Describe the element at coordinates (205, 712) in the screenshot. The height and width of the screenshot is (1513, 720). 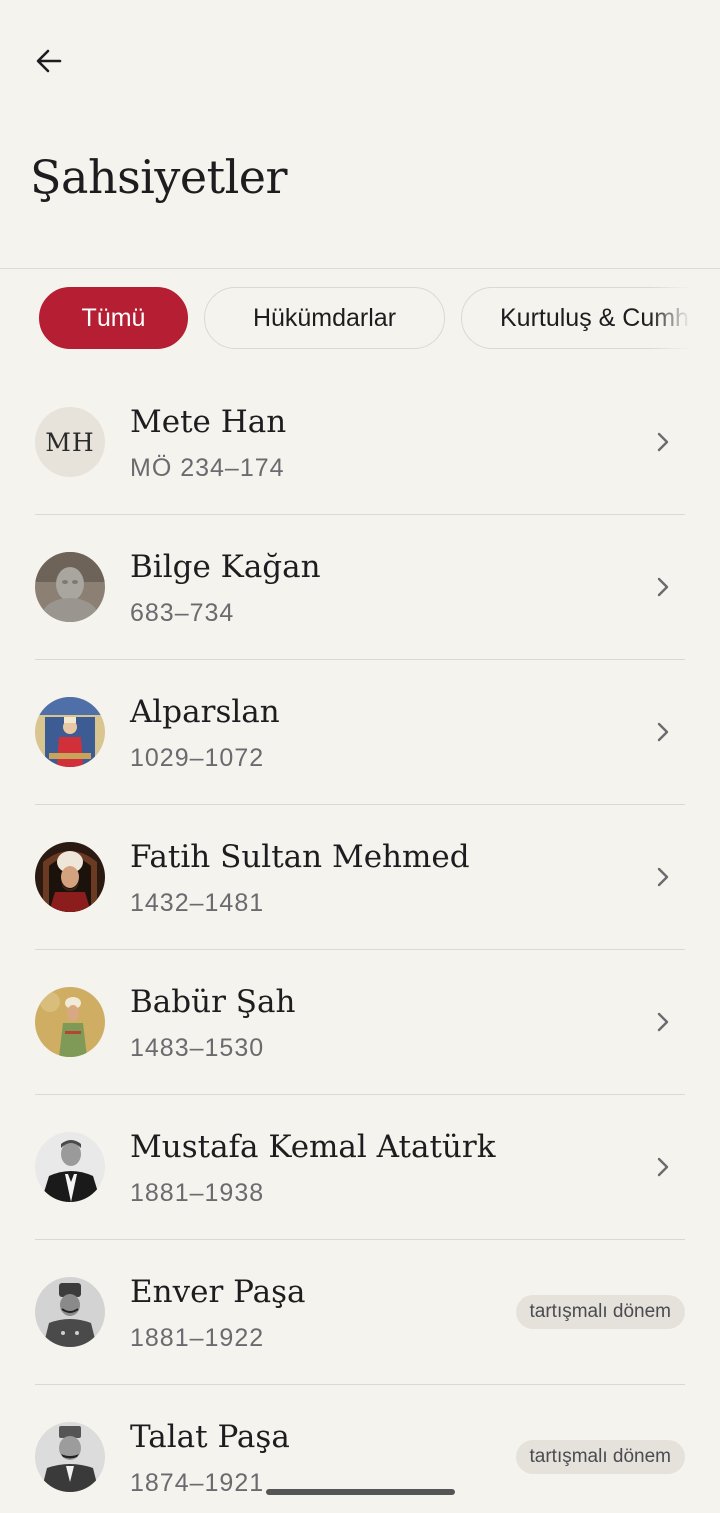
I see `person-name: Alparslan` at that location.